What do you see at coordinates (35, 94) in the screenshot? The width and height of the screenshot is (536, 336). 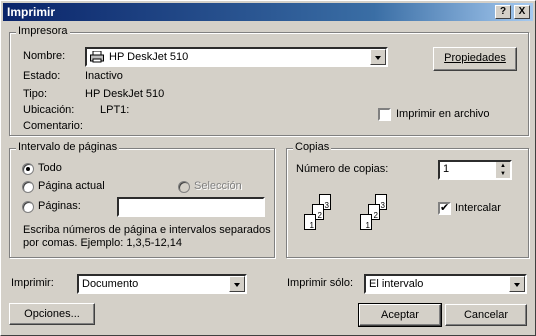 I see `type-label: Tipo:` at bounding box center [35, 94].